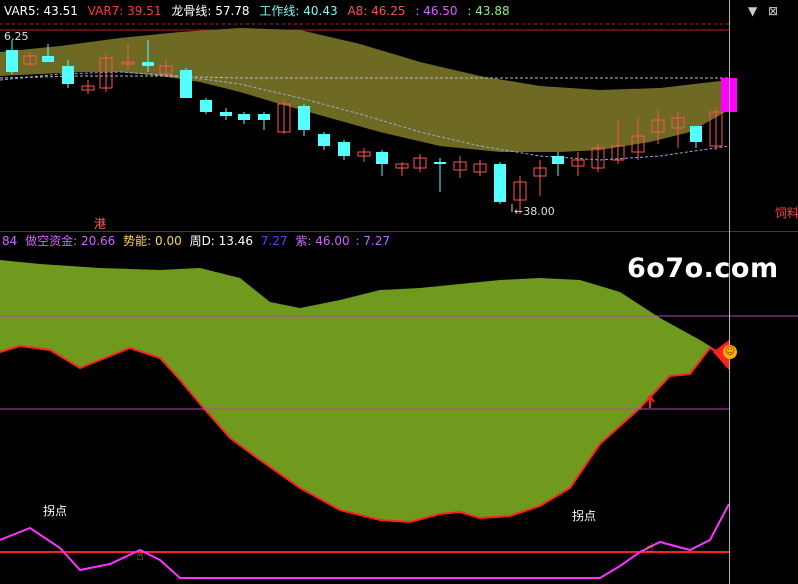  What do you see at coordinates (124, 11) in the screenshot?
I see `indicator-var7: VAR7: 39.51` at bounding box center [124, 11].